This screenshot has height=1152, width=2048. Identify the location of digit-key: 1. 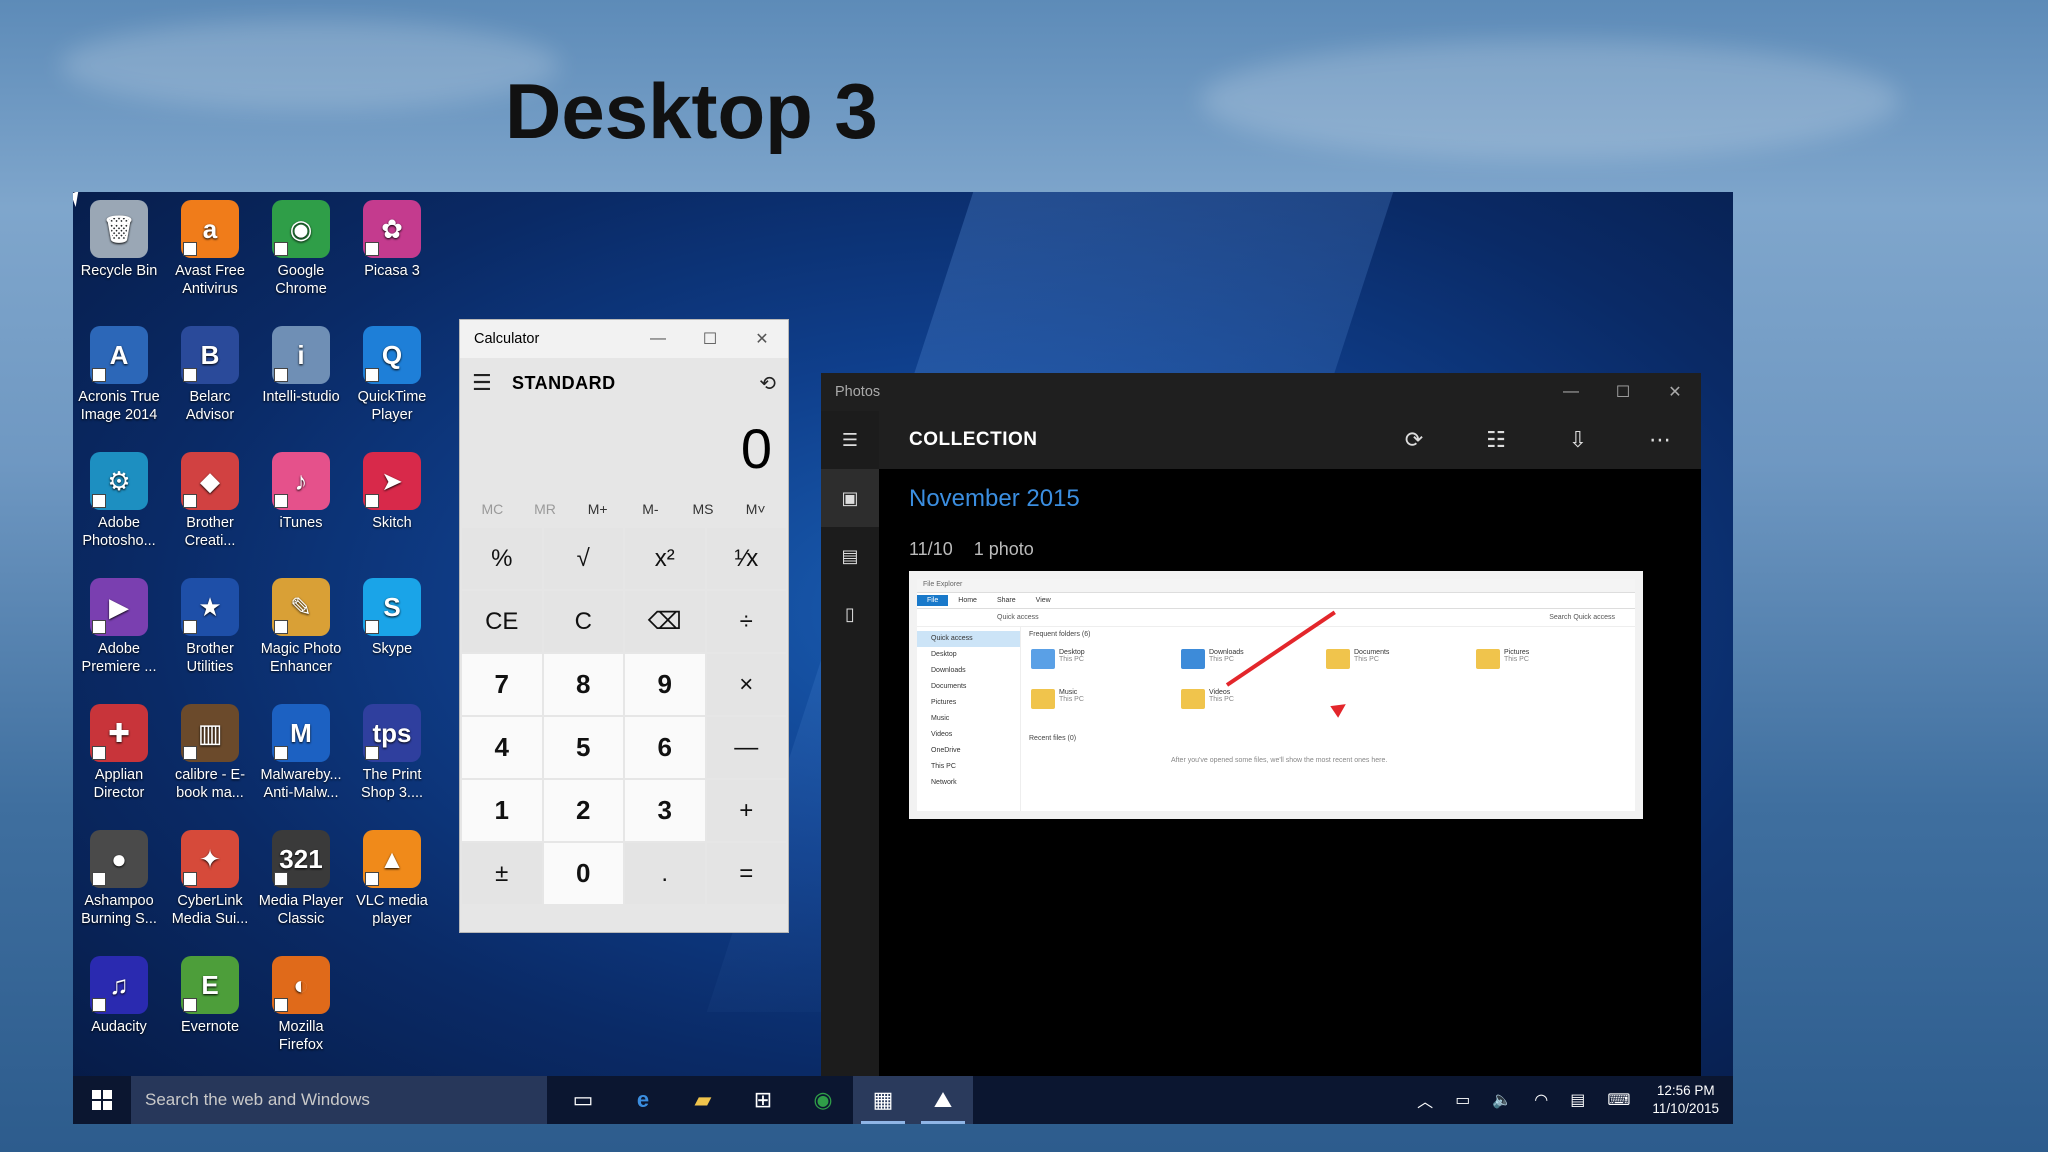
(502, 810).